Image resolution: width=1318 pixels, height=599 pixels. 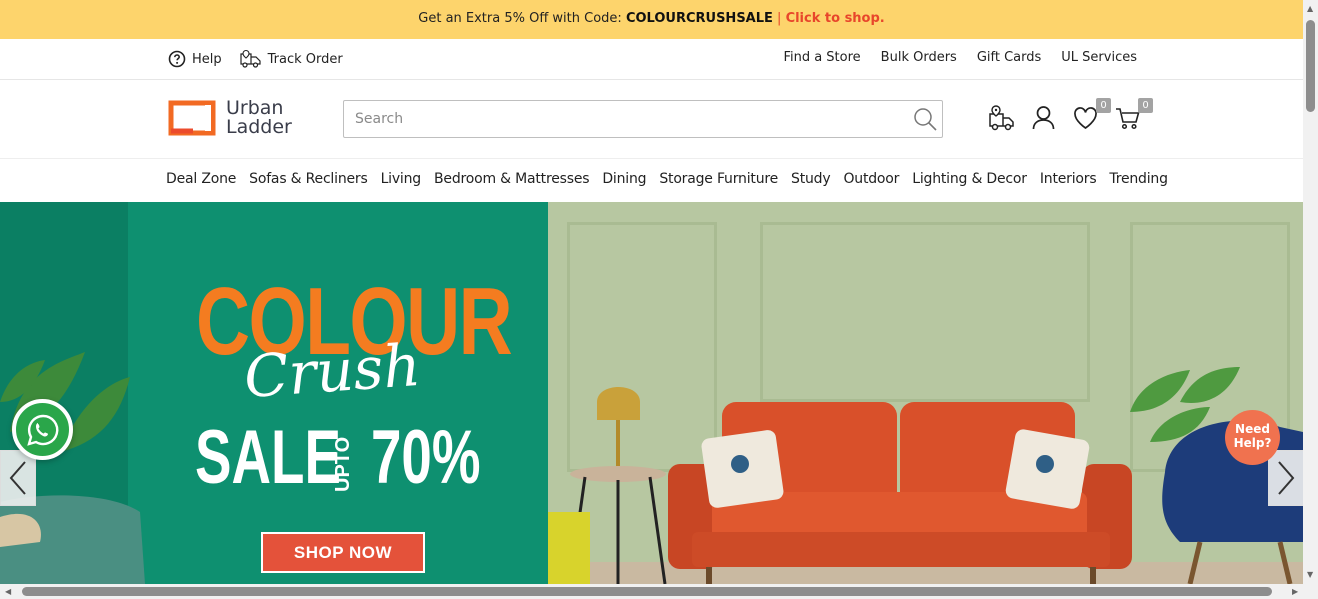 I want to click on nav-item-interiors: Interiors, so click(x=1068, y=179).